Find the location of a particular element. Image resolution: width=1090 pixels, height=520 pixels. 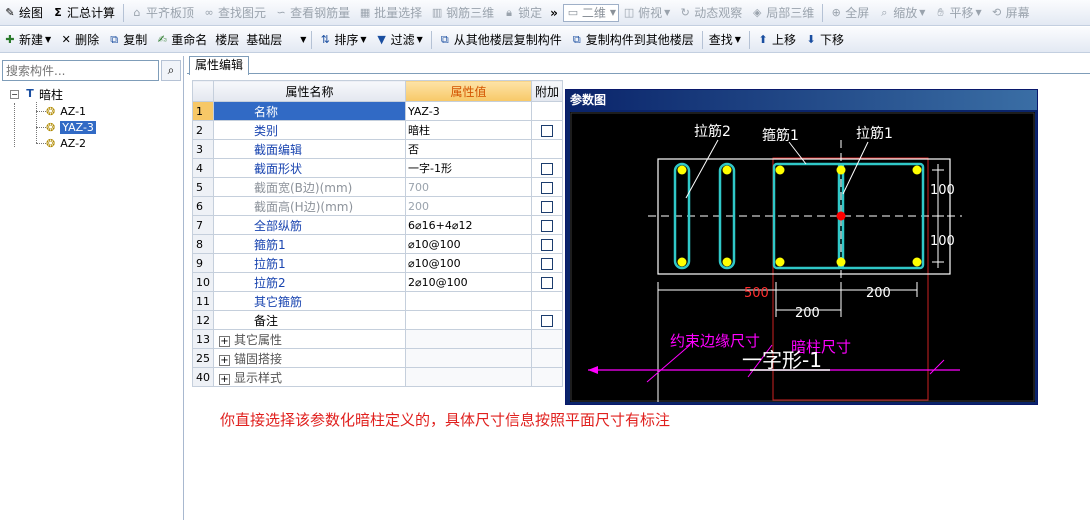

leader-stirrup1 is located at coordinates (797, 153).